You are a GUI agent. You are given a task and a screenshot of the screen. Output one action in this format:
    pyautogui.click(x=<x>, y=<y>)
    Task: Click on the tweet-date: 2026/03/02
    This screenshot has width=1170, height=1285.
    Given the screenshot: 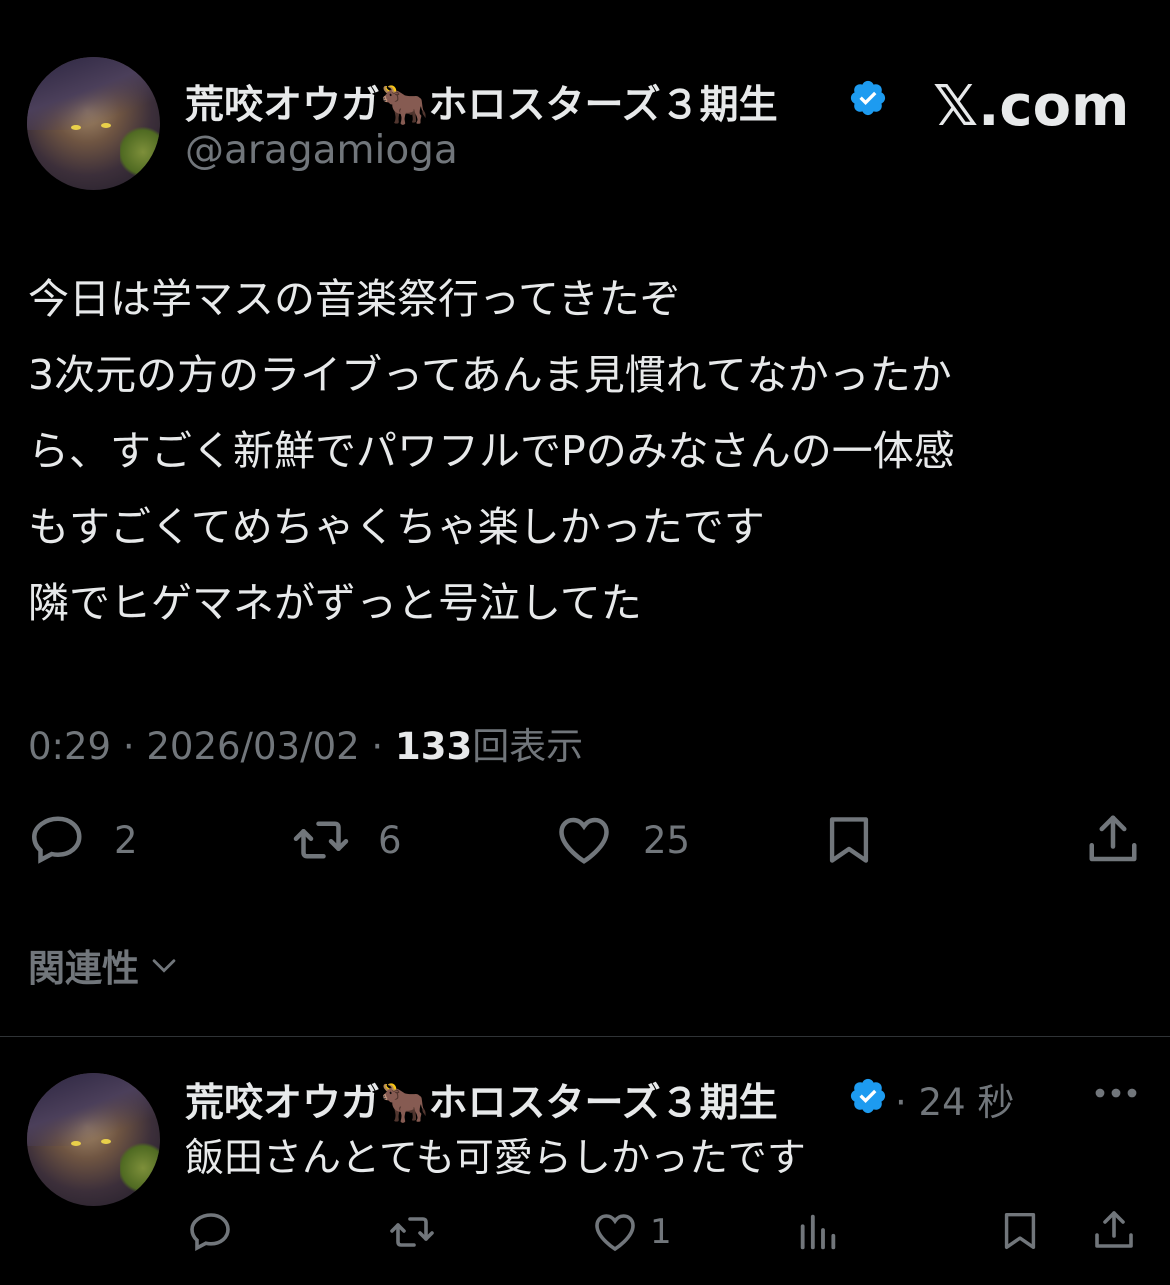 What is the action you would take?
    pyautogui.click(x=252, y=746)
    